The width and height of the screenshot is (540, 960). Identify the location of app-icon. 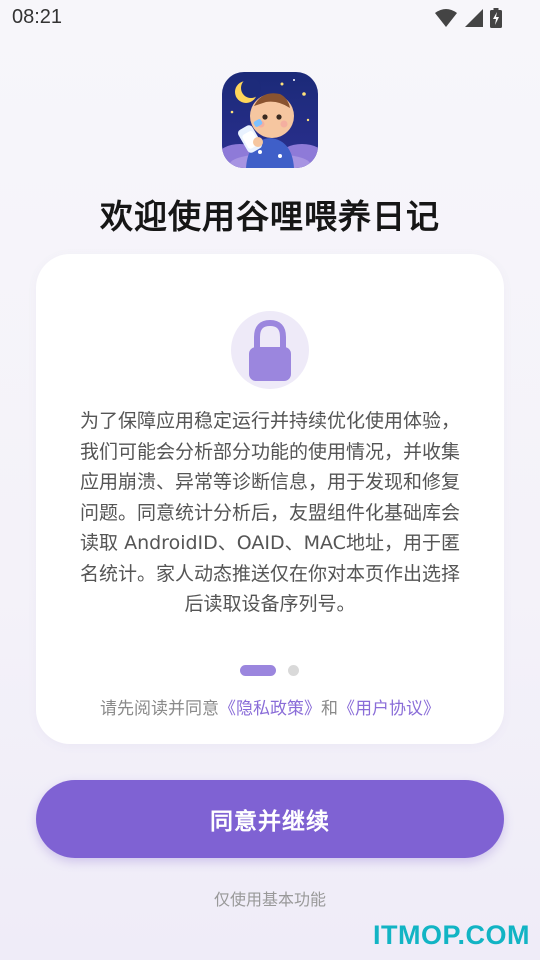
(270, 120).